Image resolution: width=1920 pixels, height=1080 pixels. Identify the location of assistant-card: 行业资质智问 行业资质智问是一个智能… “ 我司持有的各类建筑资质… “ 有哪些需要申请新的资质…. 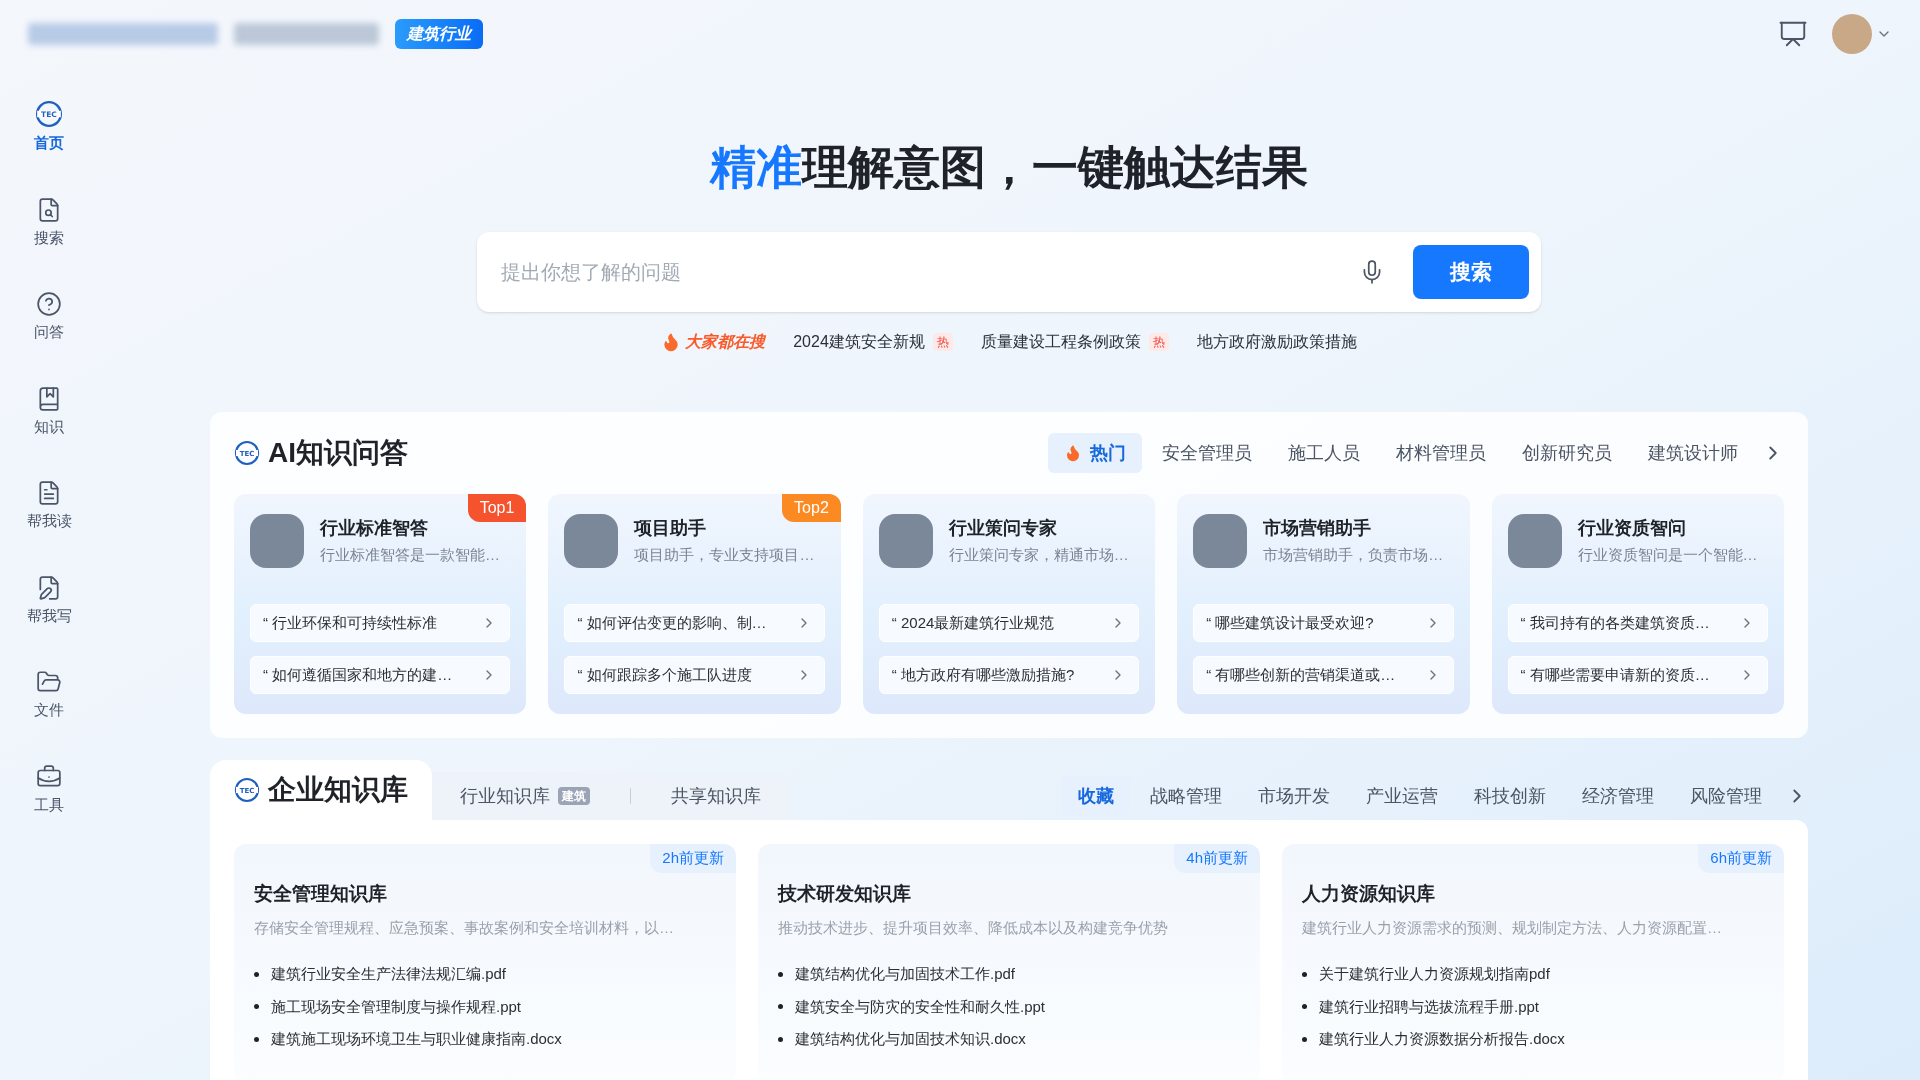
(1637, 604).